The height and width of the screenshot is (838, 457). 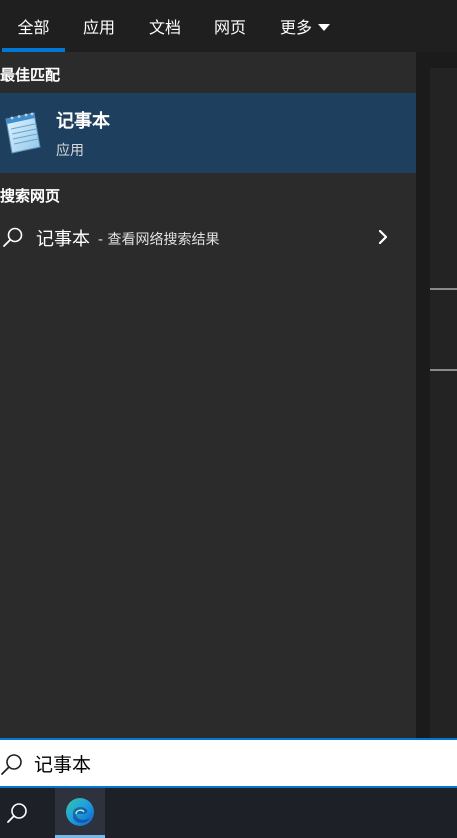 What do you see at coordinates (324, 27) in the screenshot?
I see `caret-down-icon` at bounding box center [324, 27].